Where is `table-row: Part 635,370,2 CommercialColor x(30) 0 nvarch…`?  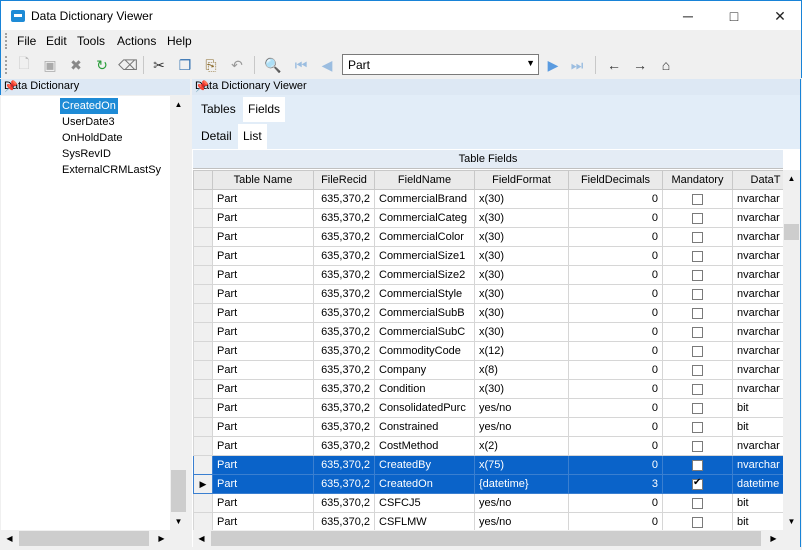
table-row: Part 635,370,2 CommercialColor x(30) 0 nvarch… is located at coordinates (488, 237).